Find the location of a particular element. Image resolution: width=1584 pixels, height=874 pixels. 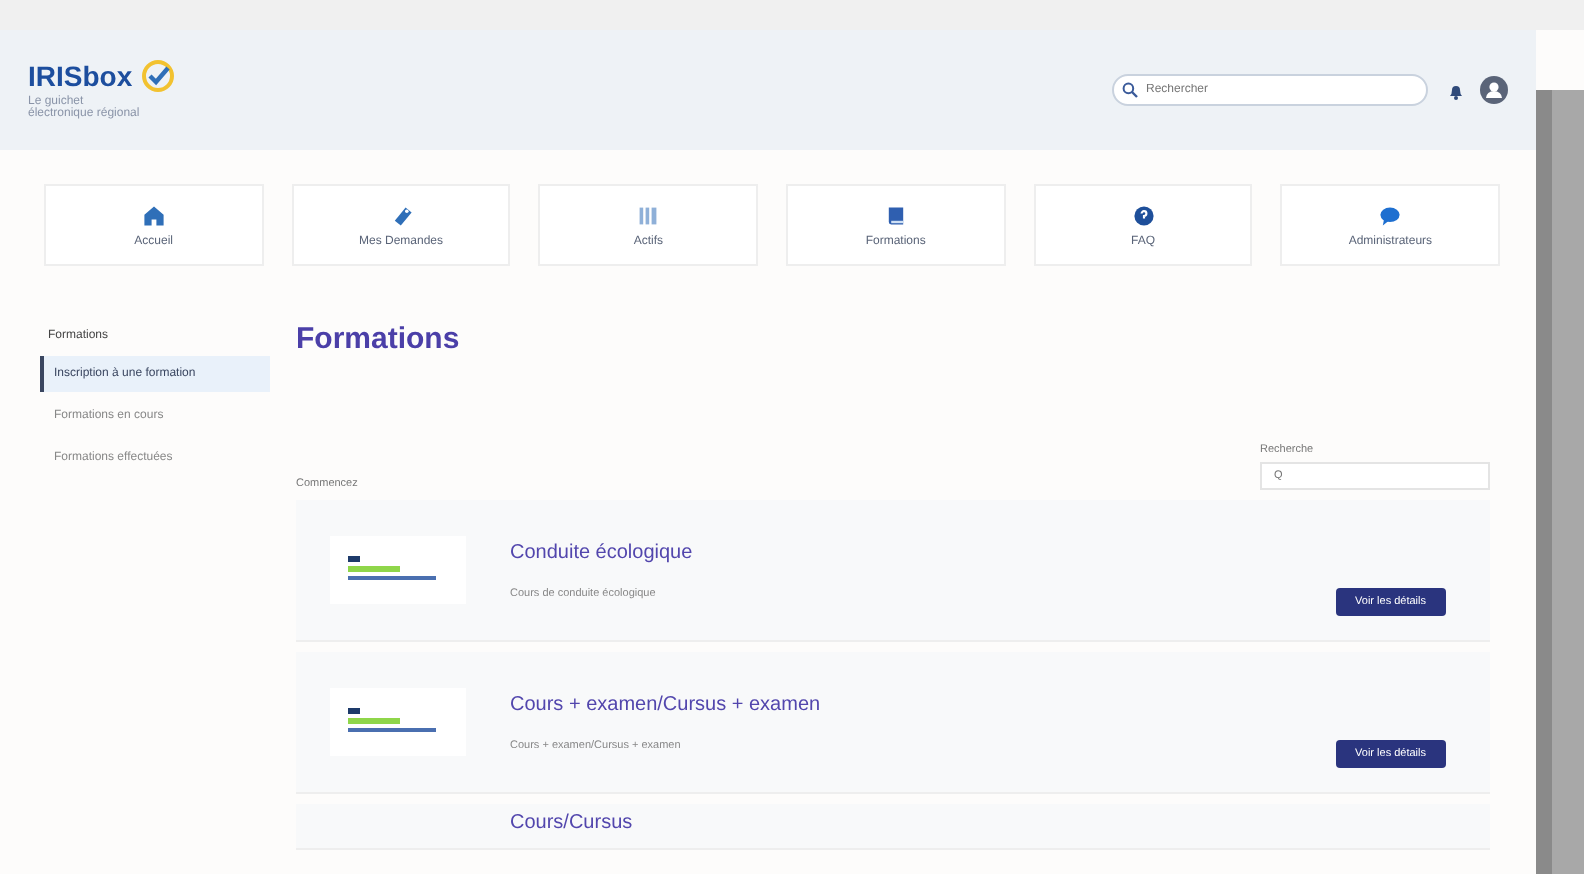

course-title: Conduite écologique is located at coordinates (923, 552).